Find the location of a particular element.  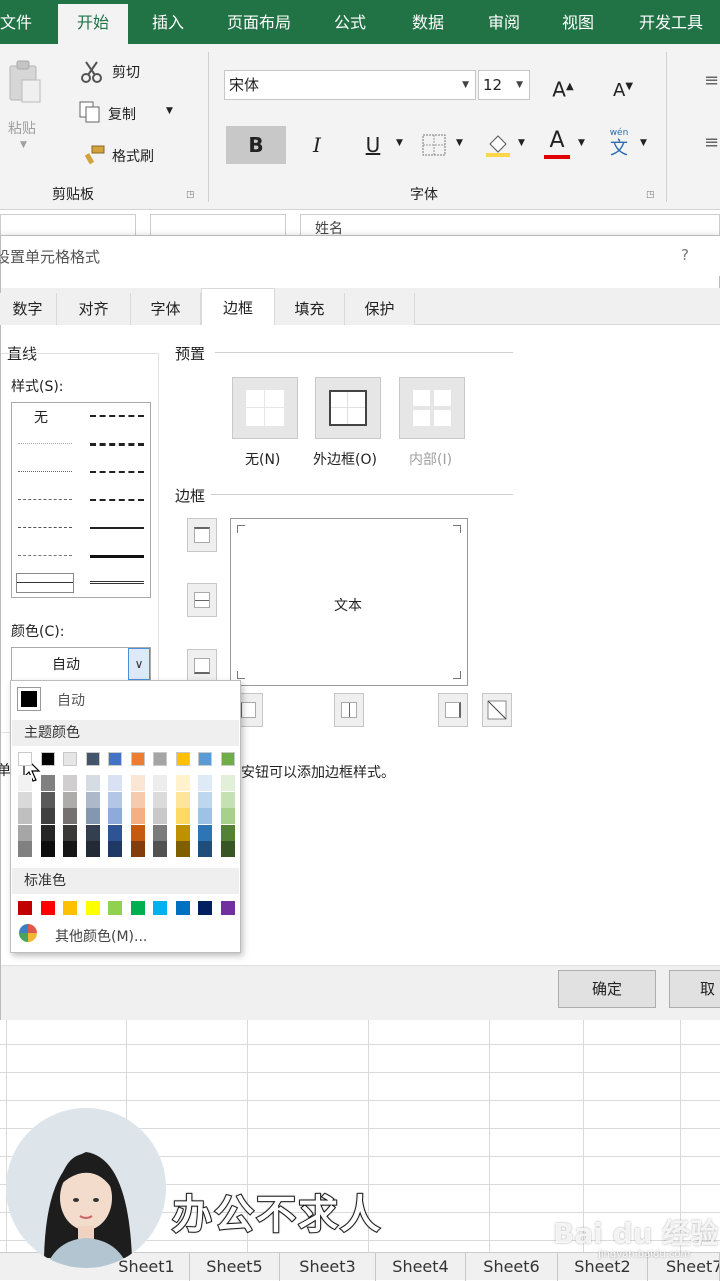

line-style-dashed is located at coordinates (45, 555).